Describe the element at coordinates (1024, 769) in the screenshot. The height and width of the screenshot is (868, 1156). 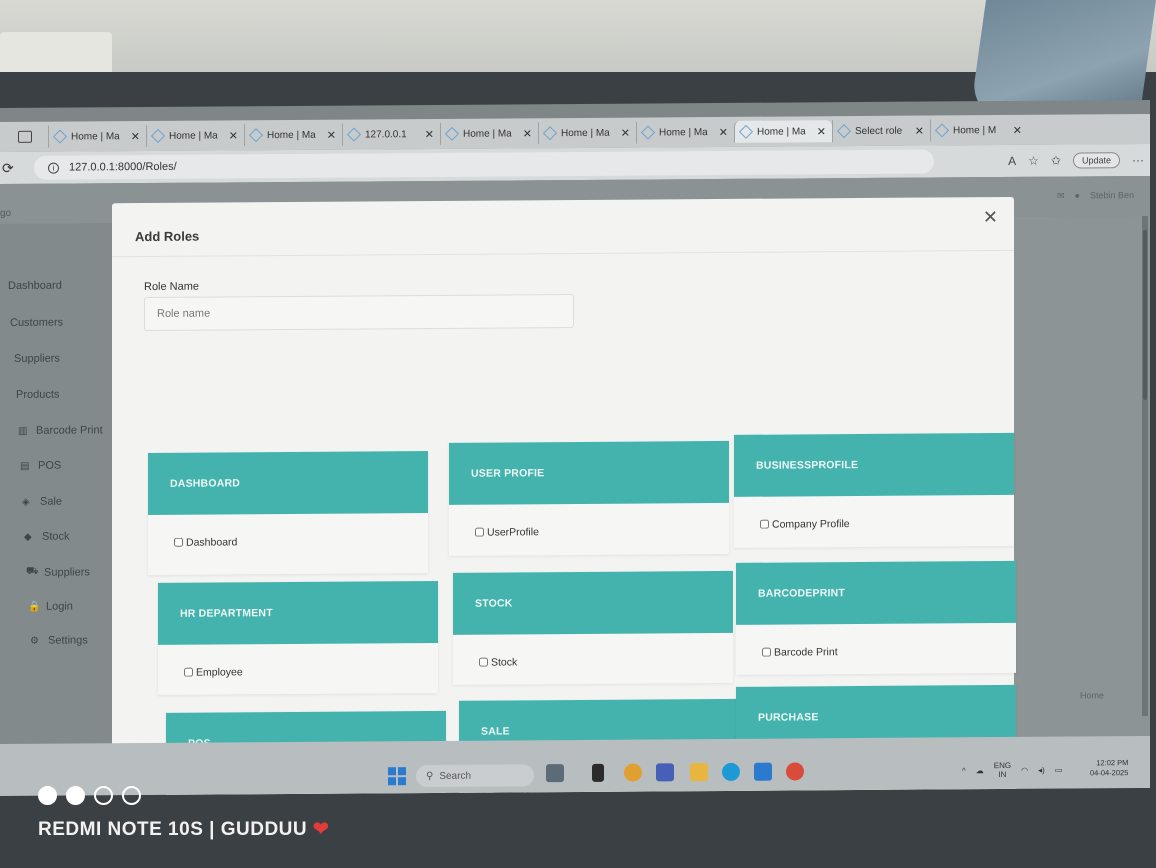
I see `wifi-icon: ◠` at that location.